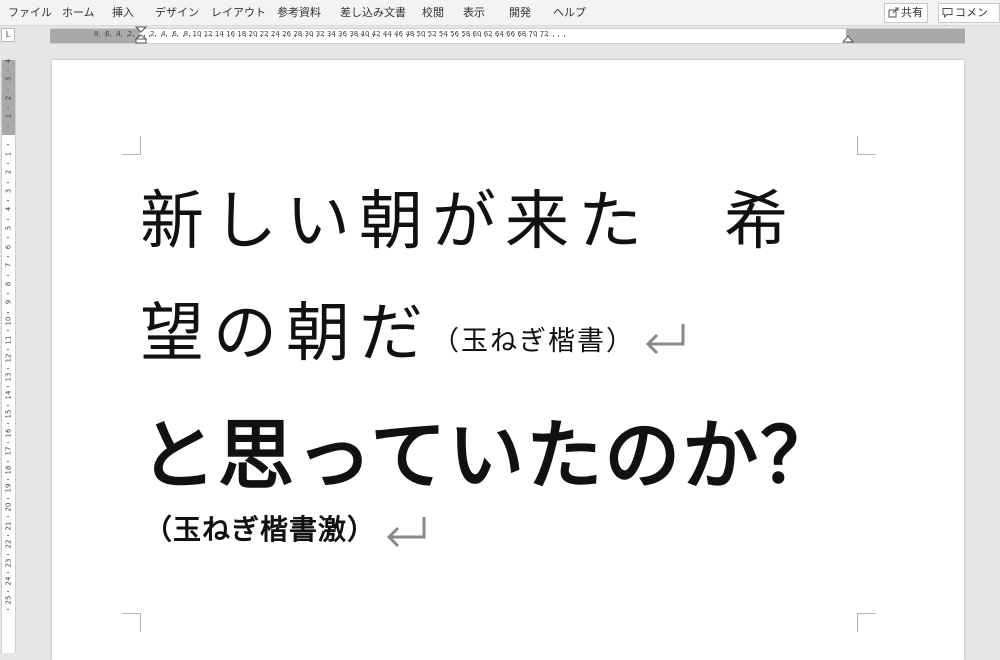 The image size is (1000, 660). What do you see at coordinates (123, 12) in the screenshot?
I see `tab-insert: 挿入` at bounding box center [123, 12].